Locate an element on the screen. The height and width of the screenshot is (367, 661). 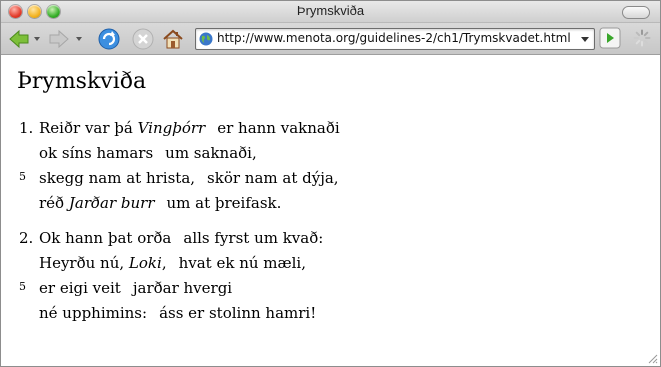
resize-grip-icon is located at coordinates (652, 358).